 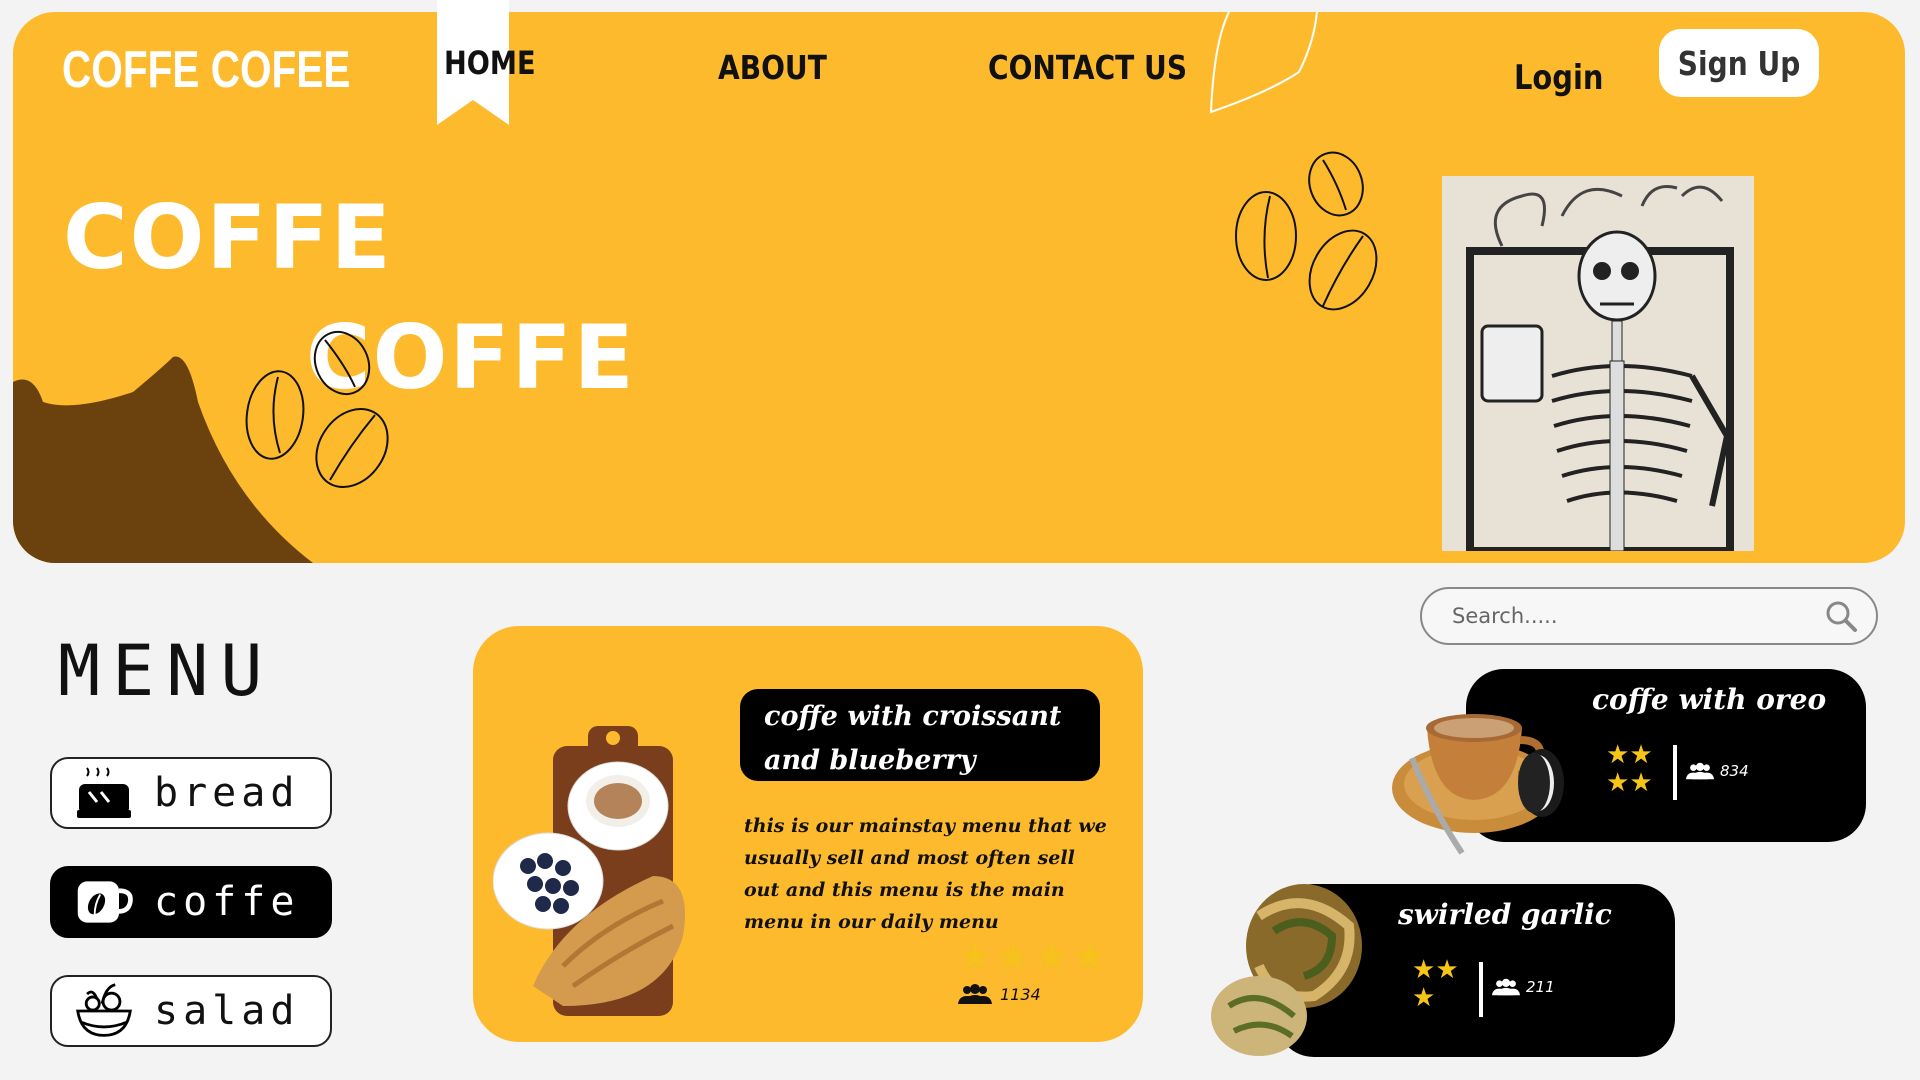 I want to click on featured-review-count: 1134, so click(x=999, y=994).